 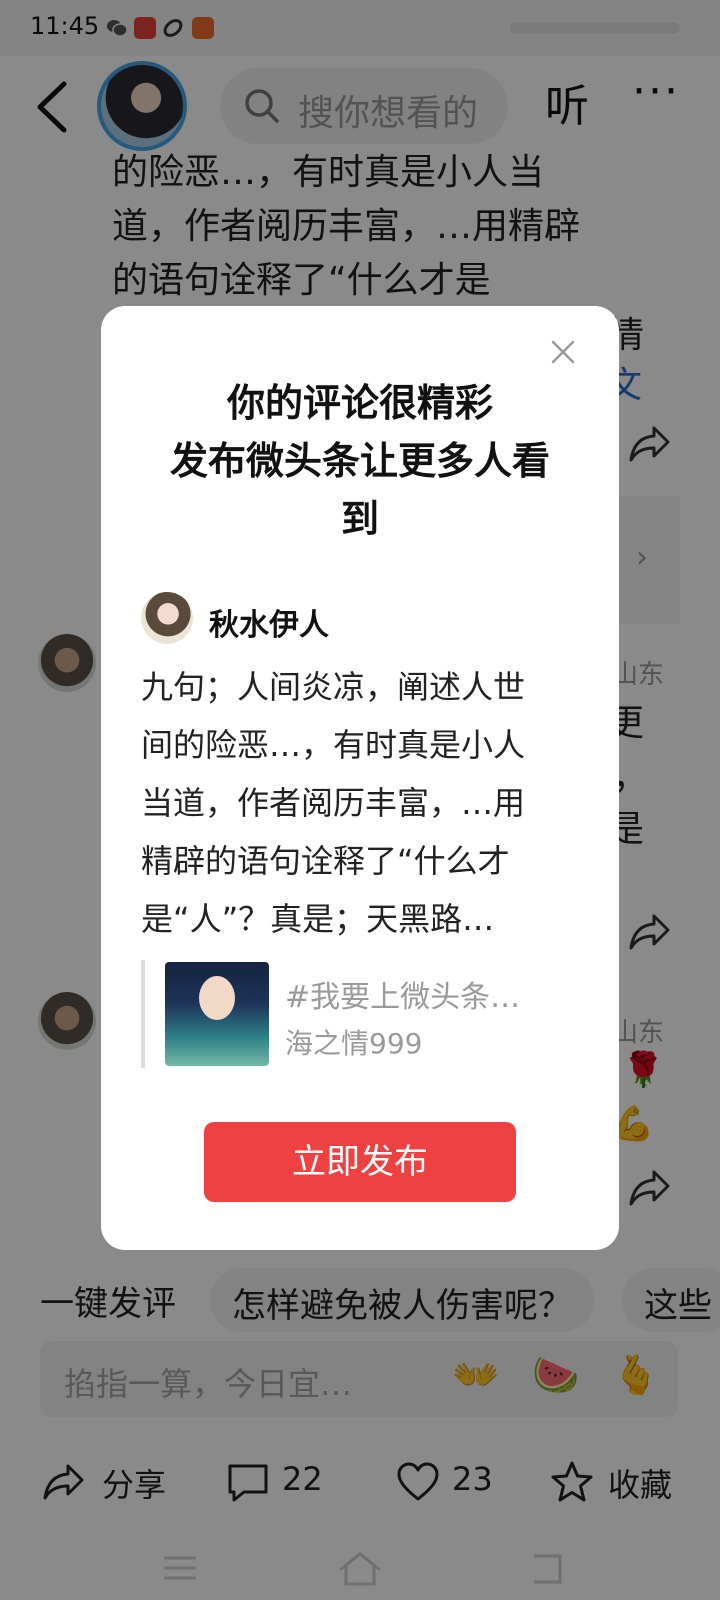 I want to click on comment-preview-line: 间的险恶…，有时真是小人, so click(x=333, y=745).